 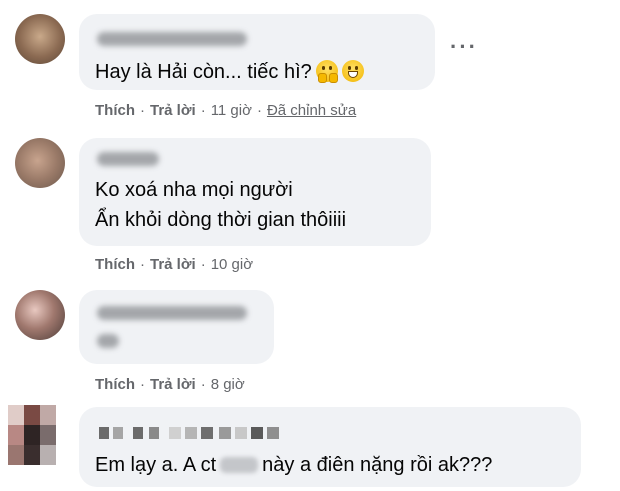 I want to click on comment-bubble: Em lạy a. A ct này a điên nặng rồi ak???, so click(x=330, y=447).